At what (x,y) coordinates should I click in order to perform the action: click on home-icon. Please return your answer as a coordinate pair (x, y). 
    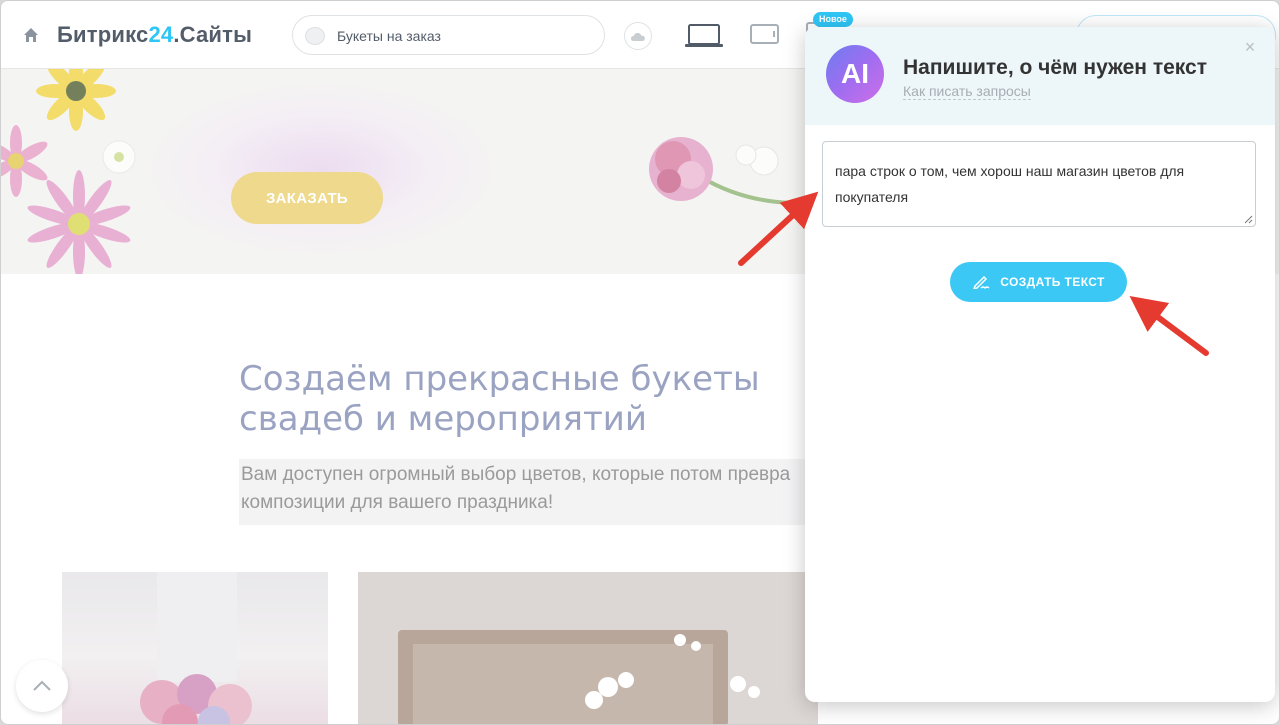
    Looking at the image, I should click on (31, 35).